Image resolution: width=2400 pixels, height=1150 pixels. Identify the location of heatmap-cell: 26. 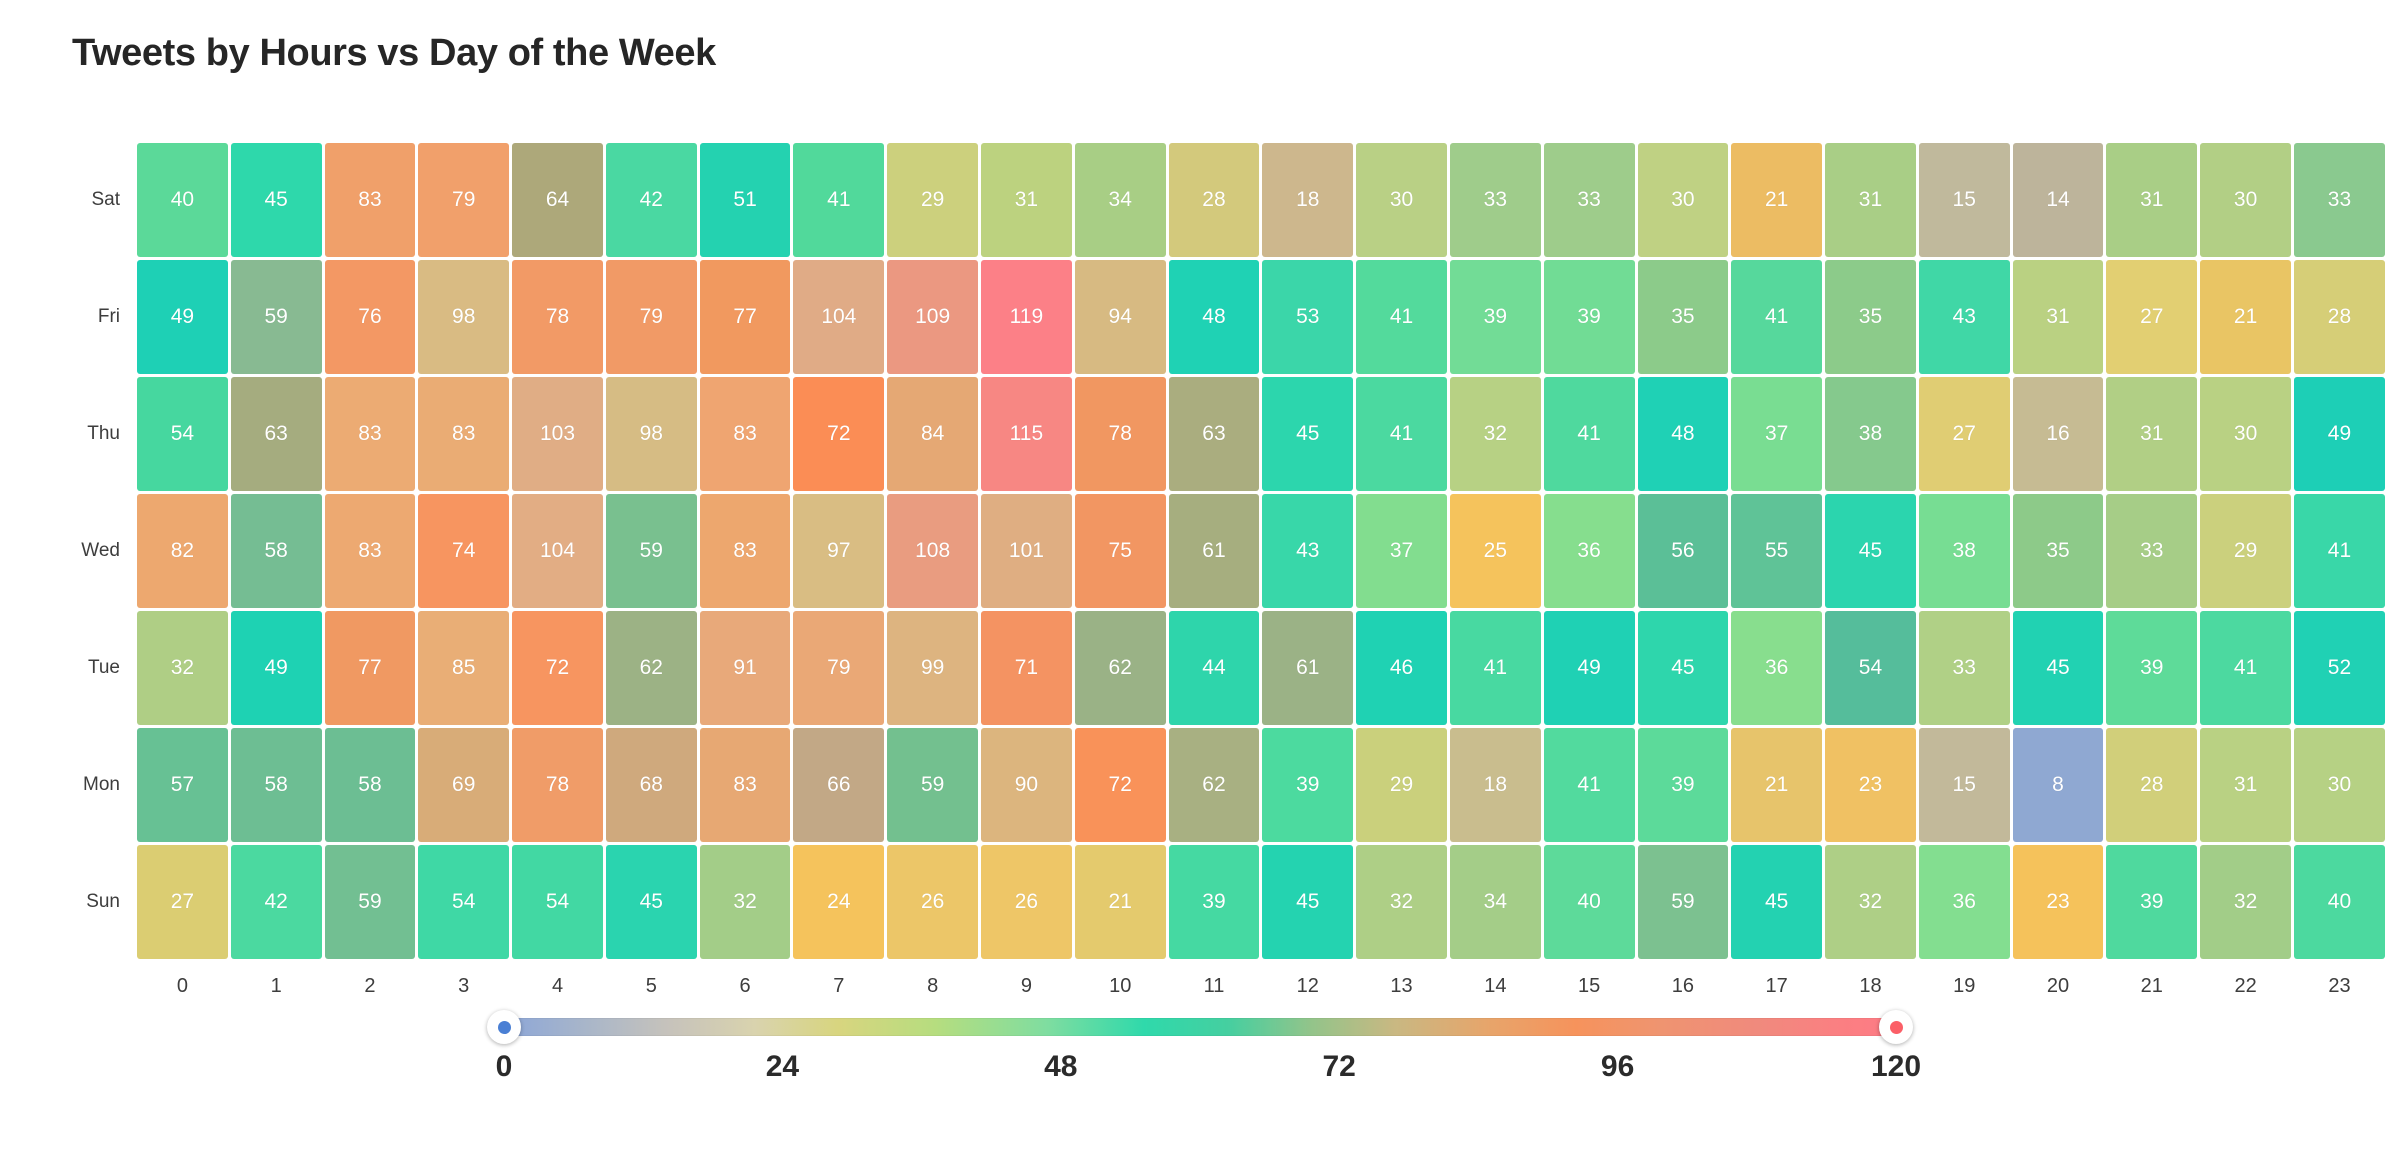
(1026, 902).